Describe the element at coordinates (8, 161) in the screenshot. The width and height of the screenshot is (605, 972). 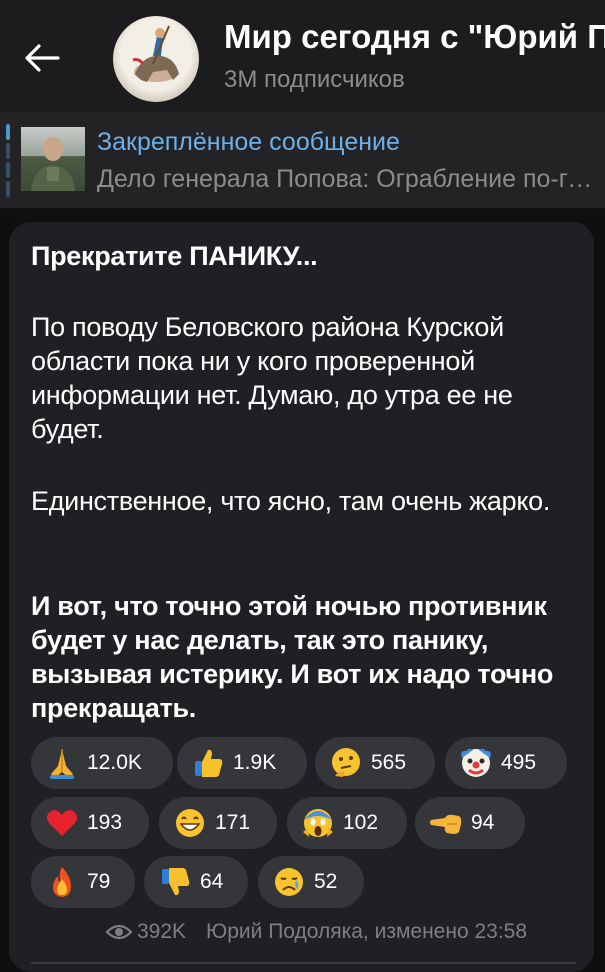
I see `pinned-position-indicator` at that location.